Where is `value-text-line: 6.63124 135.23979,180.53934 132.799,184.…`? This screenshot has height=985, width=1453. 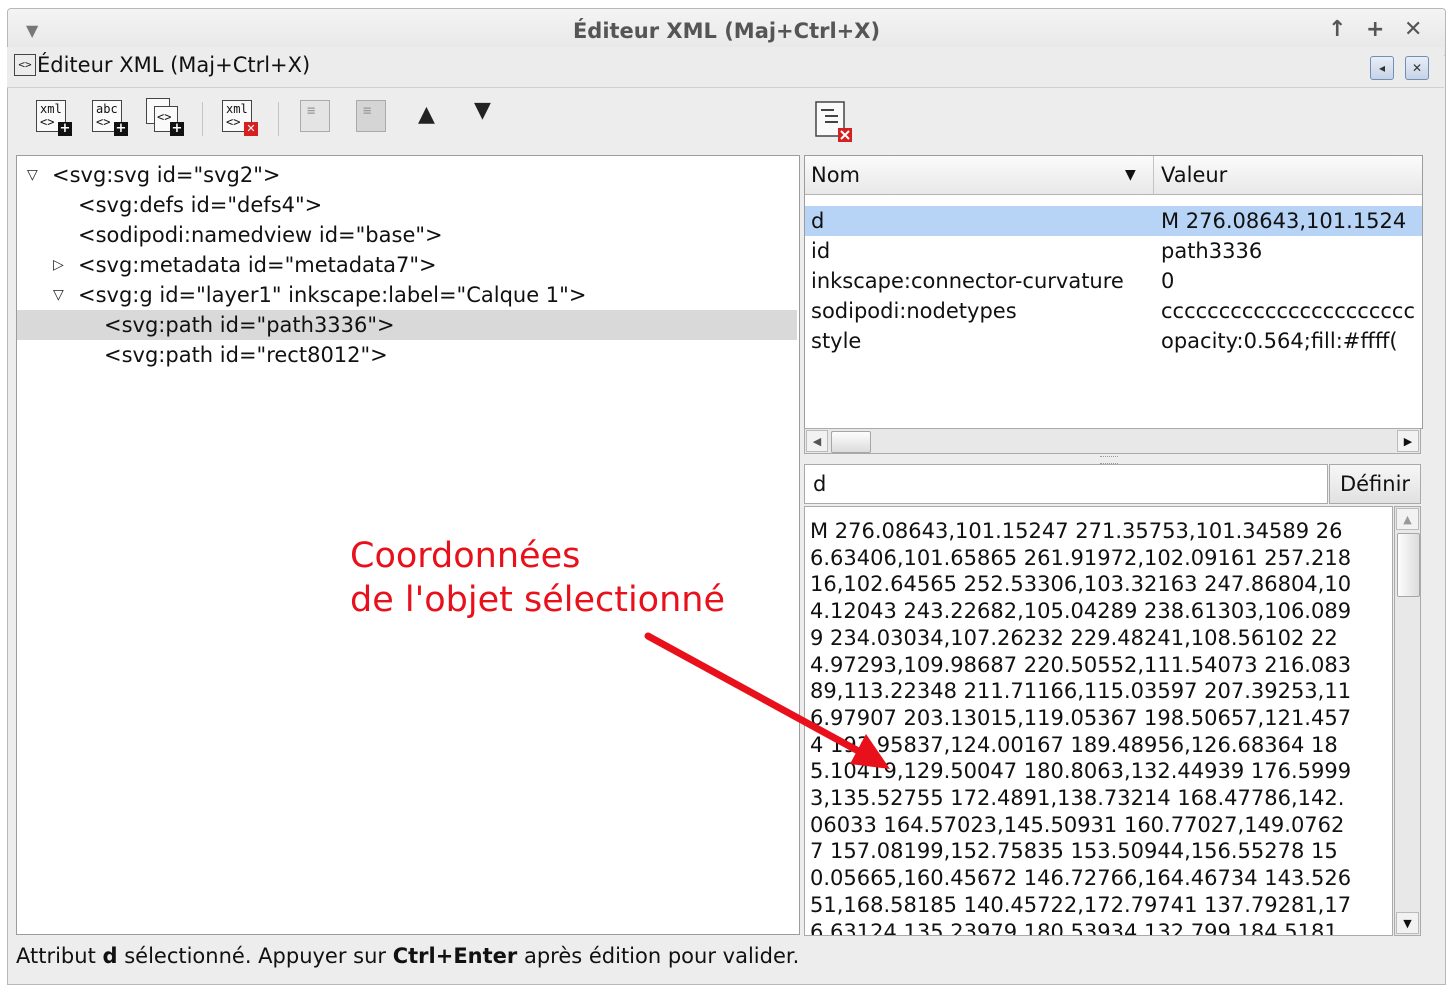 value-text-line: 6.63124 135.23979,180.53934 132.799,184.… is located at coordinates (1074, 927).